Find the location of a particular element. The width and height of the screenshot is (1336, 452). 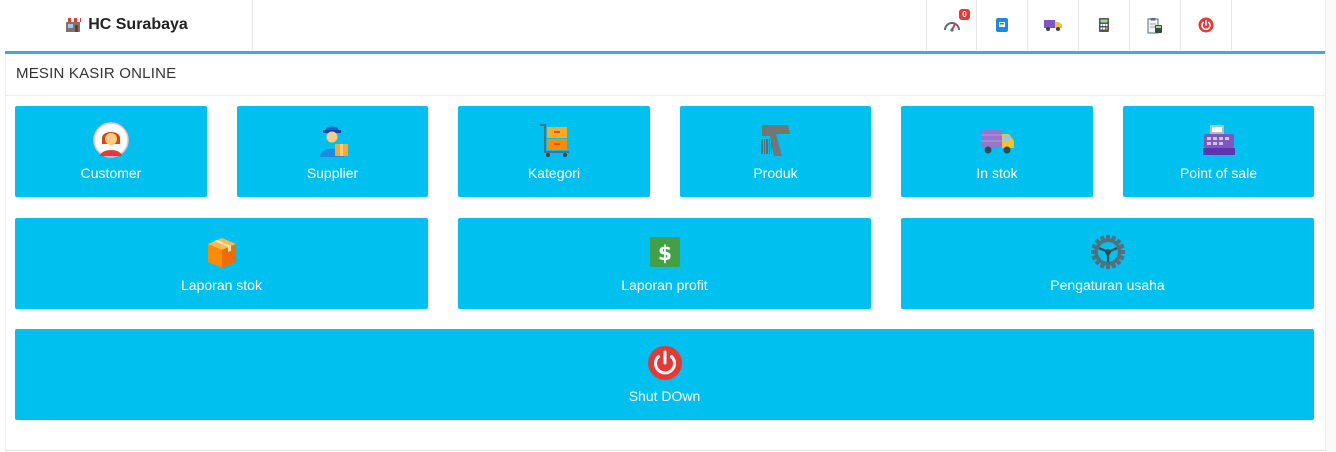

customer-label: Customer is located at coordinates (111, 173).